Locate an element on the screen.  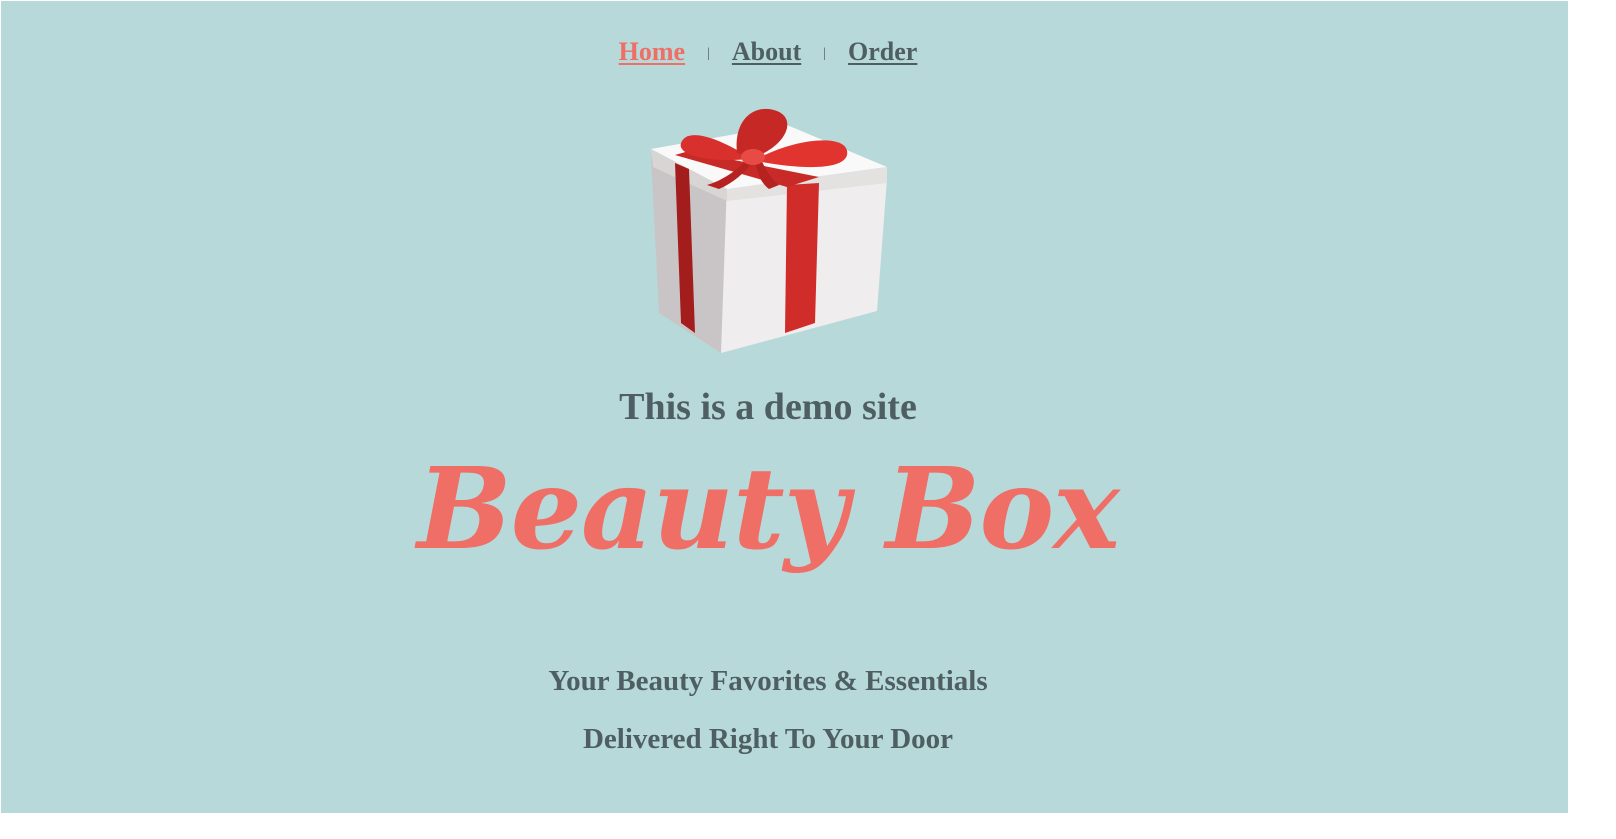
tagline-line-1: Your Beauty Favorites & Essentials is located at coordinates (768, 681).